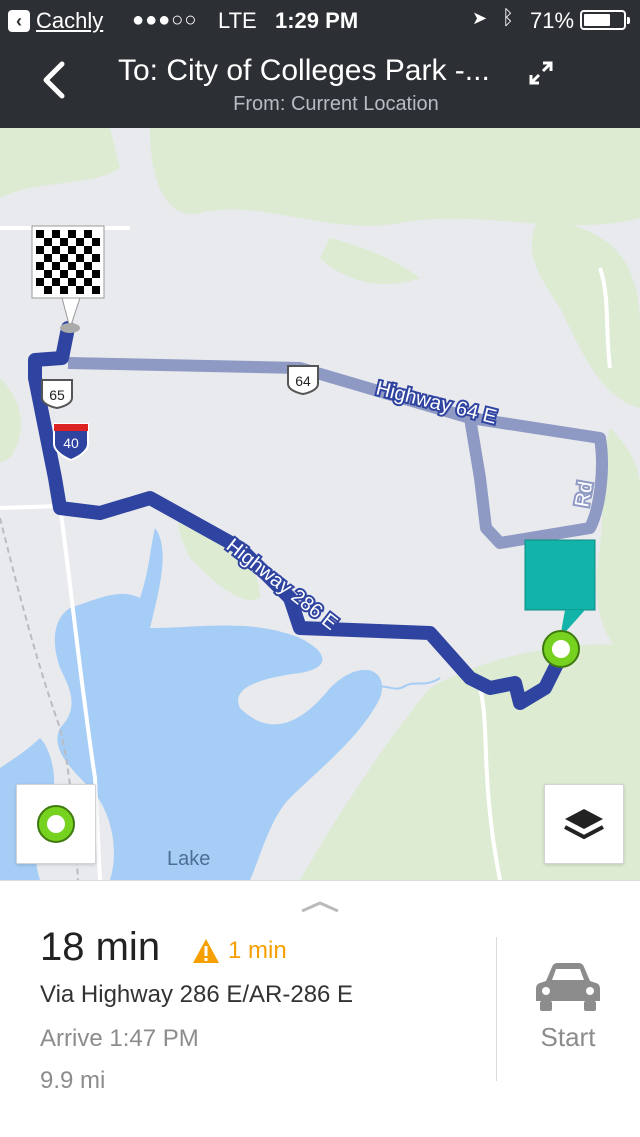 The width and height of the screenshot is (640, 1137). Describe the element at coordinates (317, 20) in the screenshot. I see `status-time: 1:29 PM` at that location.